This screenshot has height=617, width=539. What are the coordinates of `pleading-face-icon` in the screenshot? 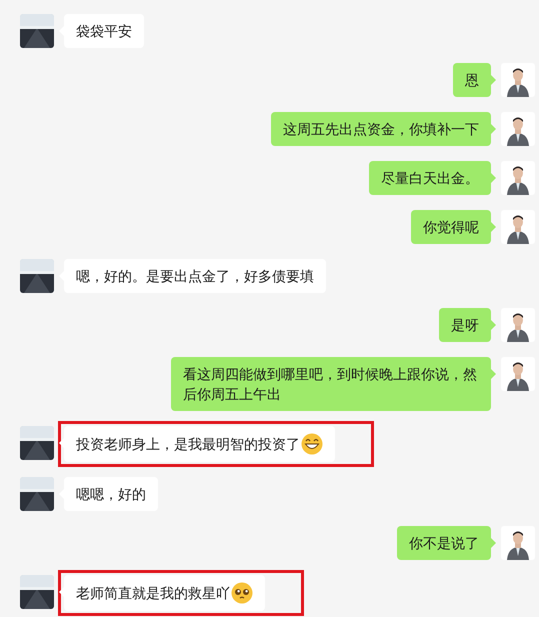 It's located at (242, 593).